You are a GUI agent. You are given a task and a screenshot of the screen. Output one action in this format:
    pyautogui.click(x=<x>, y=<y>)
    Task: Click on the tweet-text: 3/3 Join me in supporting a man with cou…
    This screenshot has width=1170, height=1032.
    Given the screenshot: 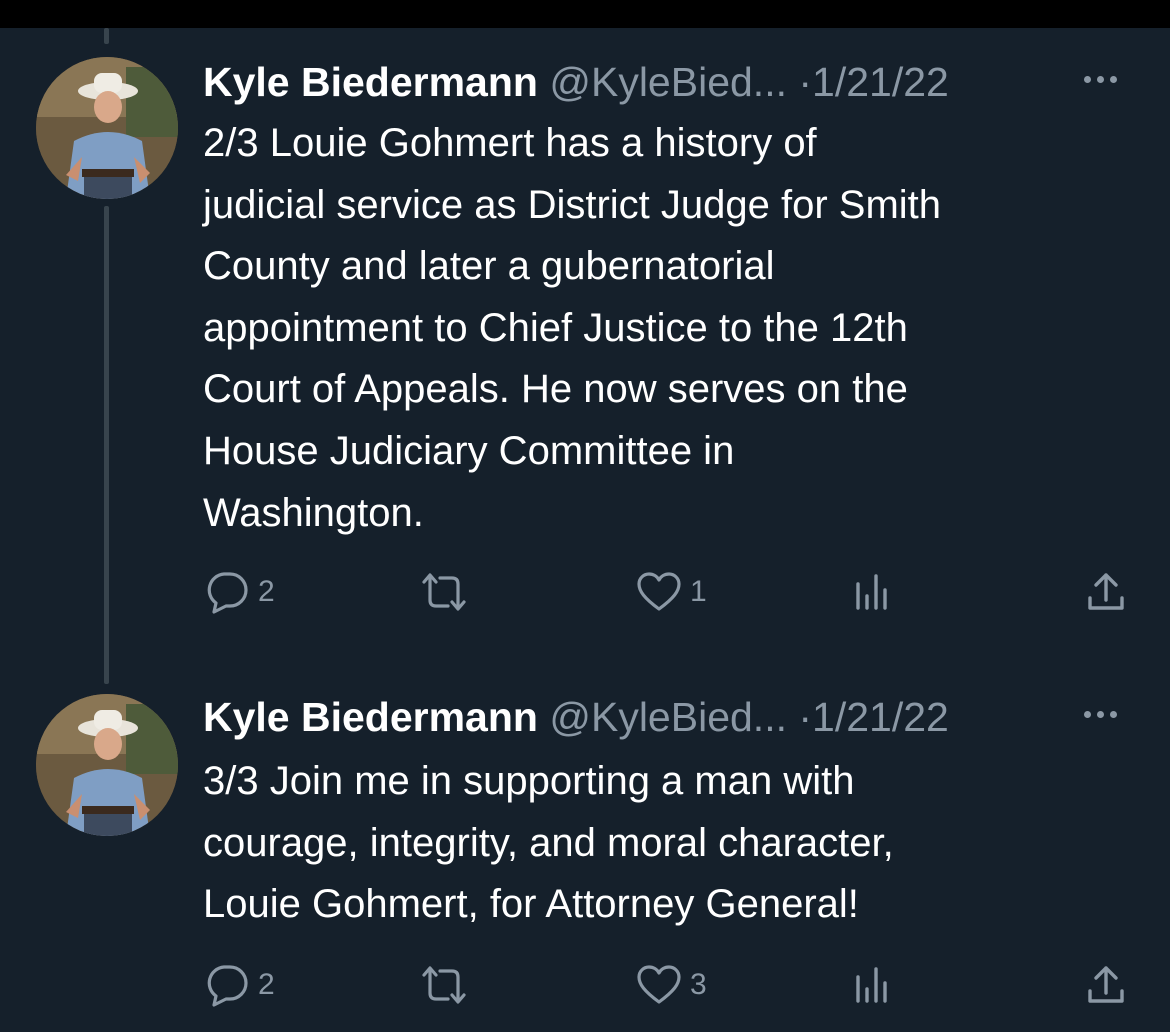 What is the action you would take?
    pyautogui.click(x=653, y=843)
    